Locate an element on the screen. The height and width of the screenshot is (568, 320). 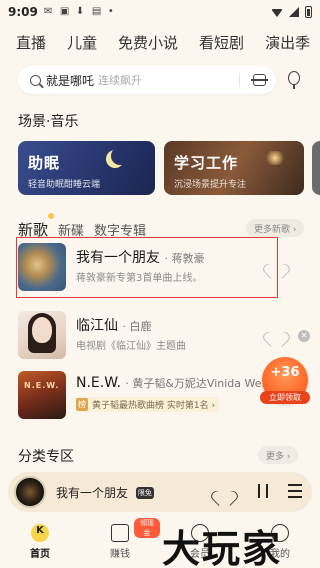
song-title: N.E.W. is located at coordinates (98, 383).